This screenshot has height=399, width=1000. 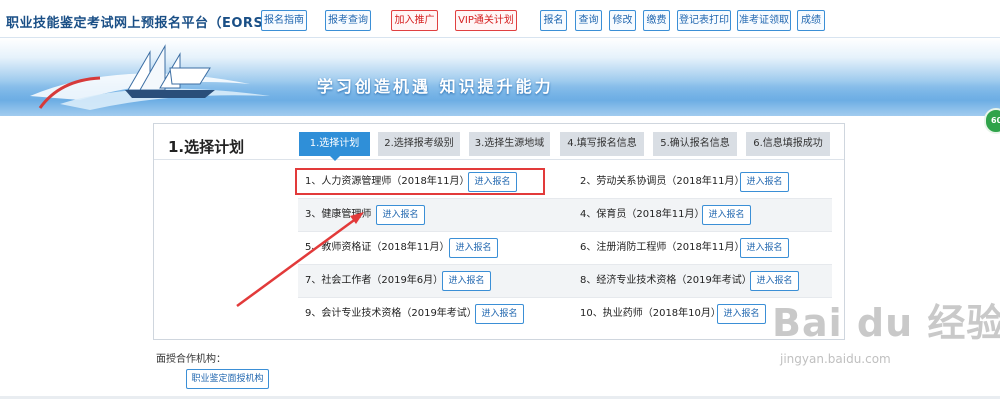 What do you see at coordinates (284, 20) in the screenshot?
I see `nav-guide-button: 报名指南` at bounding box center [284, 20].